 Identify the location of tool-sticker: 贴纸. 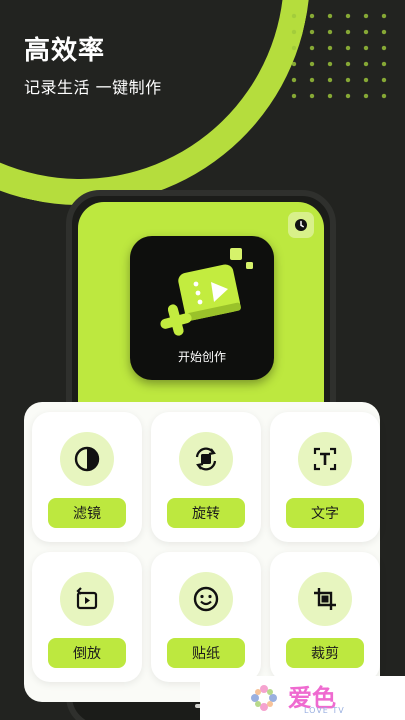
(206, 617).